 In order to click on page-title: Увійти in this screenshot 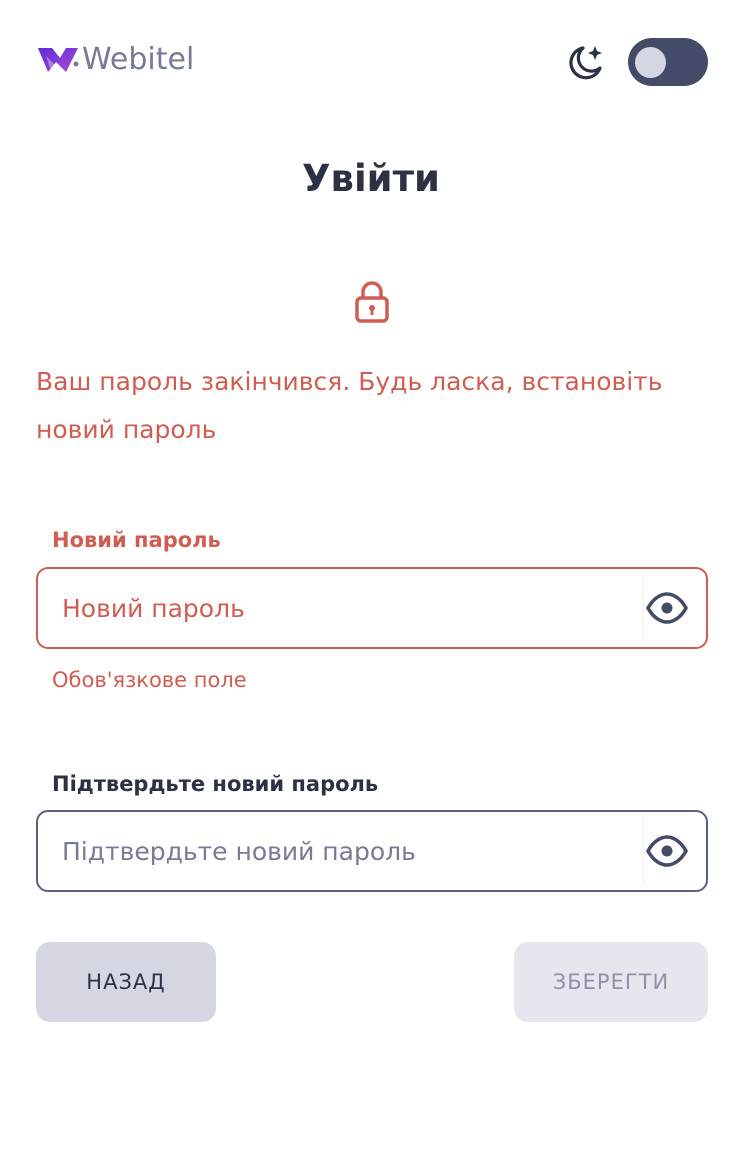, I will do `click(371, 178)`.